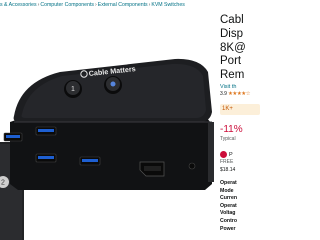  I want to click on visit-store-link: Visit th, so click(240, 87).